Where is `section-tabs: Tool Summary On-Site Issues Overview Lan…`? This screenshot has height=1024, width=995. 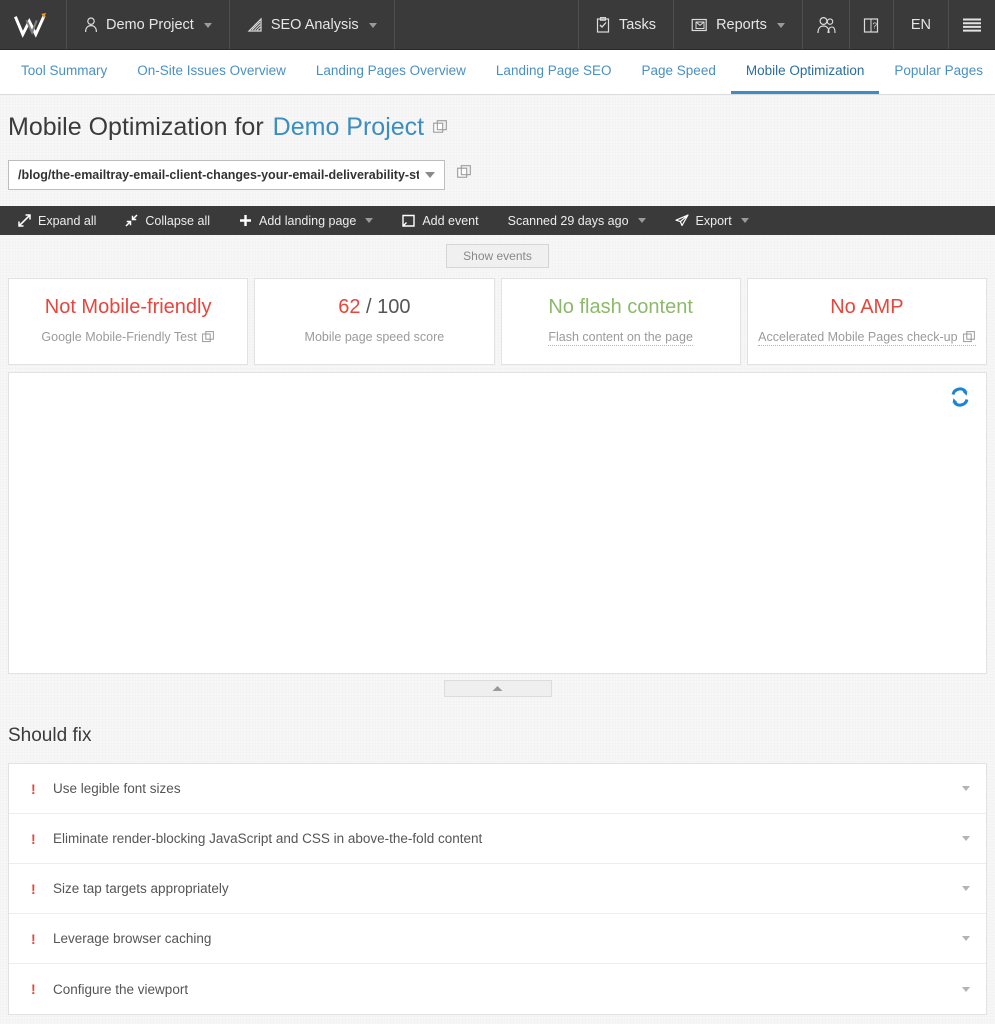
section-tabs: Tool Summary On-Site Issues Overview Lan… is located at coordinates (497, 72).